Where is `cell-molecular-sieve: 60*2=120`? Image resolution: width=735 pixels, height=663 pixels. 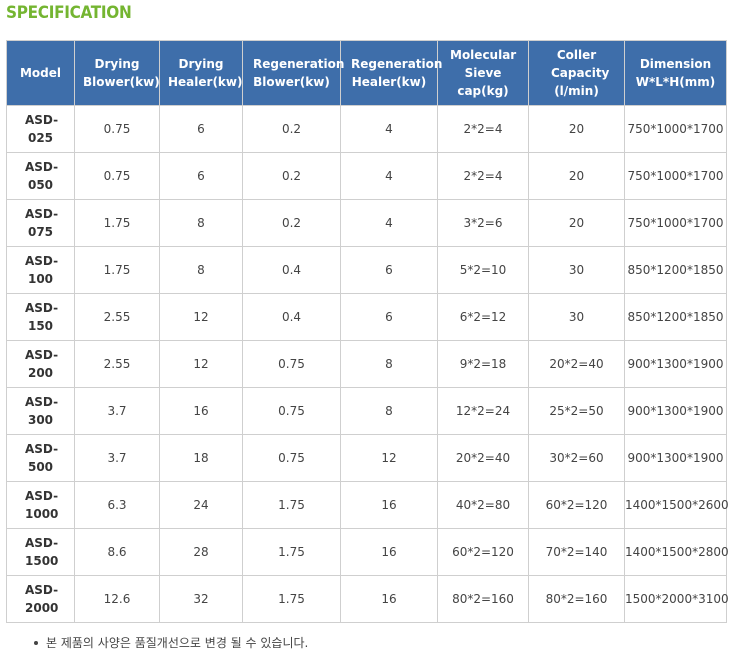
cell-molecular-sieve: 60*2=120 is located at coordinates (483, 552).